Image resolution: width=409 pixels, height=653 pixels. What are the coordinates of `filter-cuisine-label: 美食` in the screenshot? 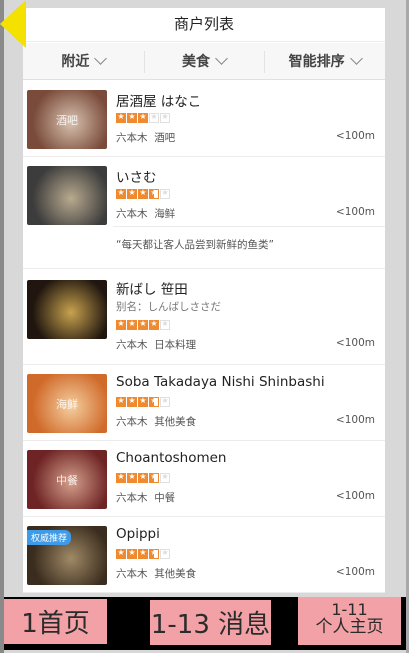 It's located at (196, 62).